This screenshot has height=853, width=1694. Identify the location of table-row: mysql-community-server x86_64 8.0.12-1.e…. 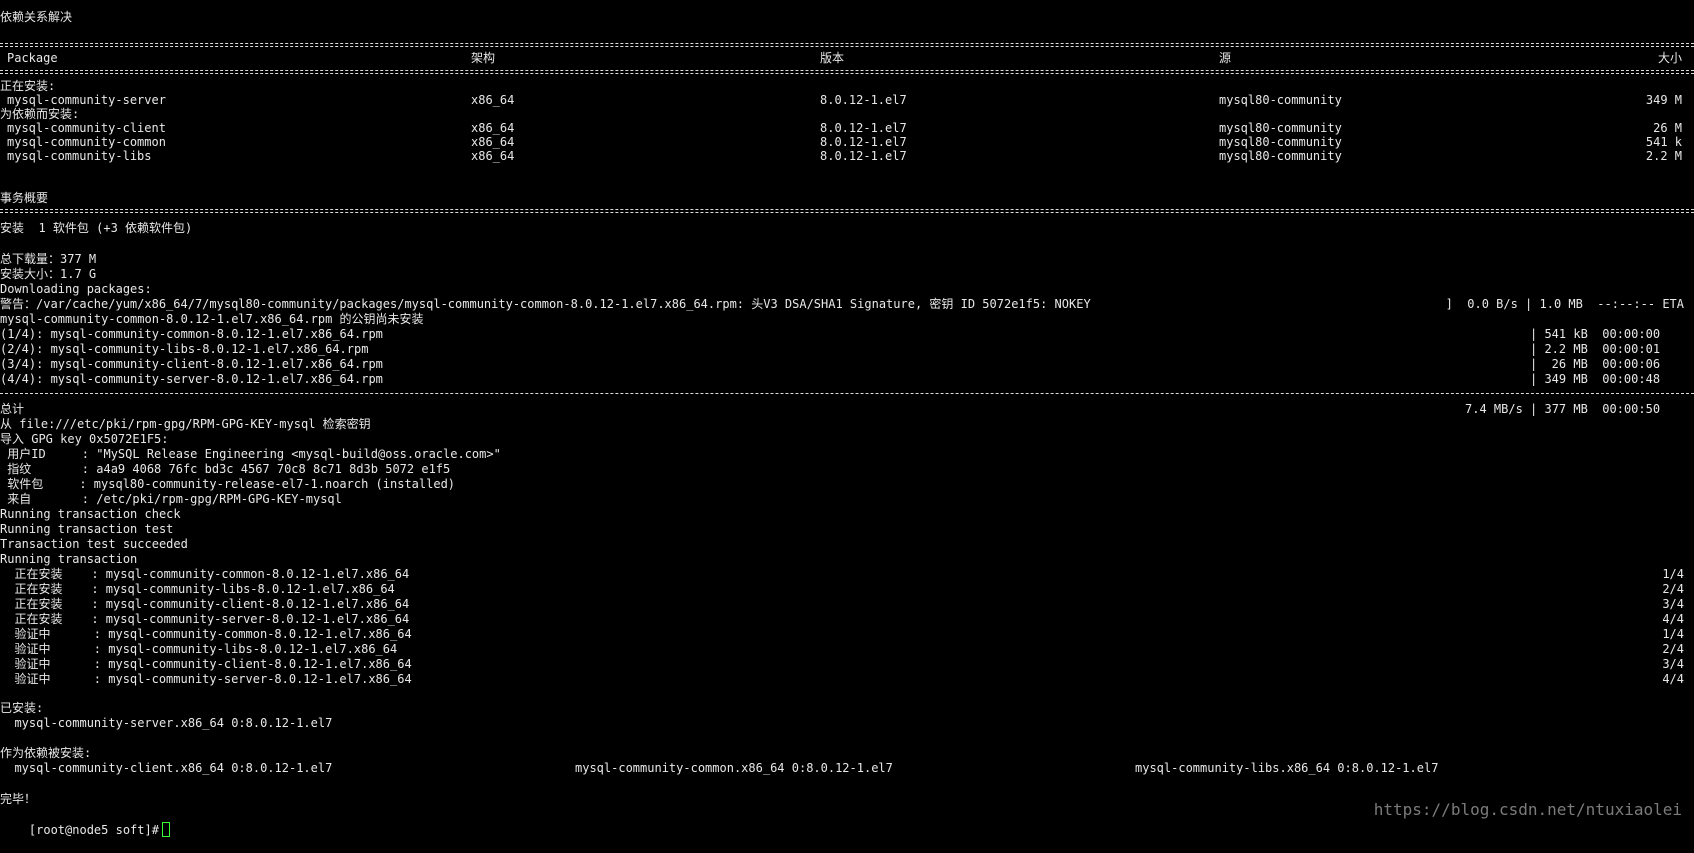
(847, 100).